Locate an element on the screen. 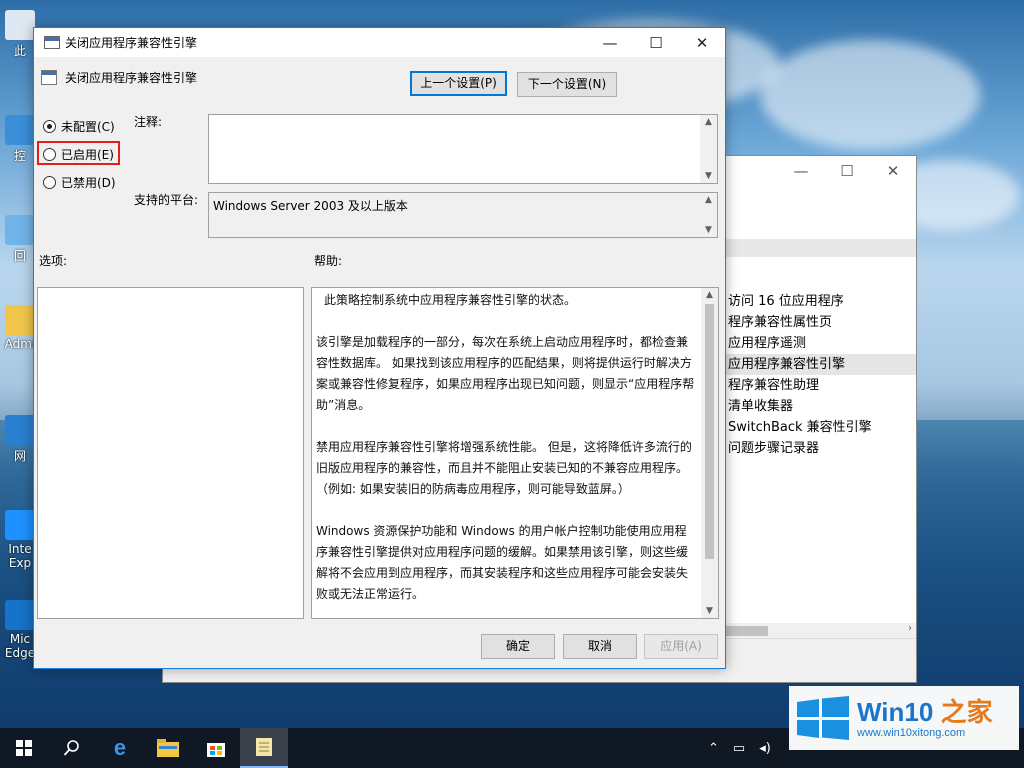  list-item: 程序兼容性助理 is located at coordinates (821, 385).